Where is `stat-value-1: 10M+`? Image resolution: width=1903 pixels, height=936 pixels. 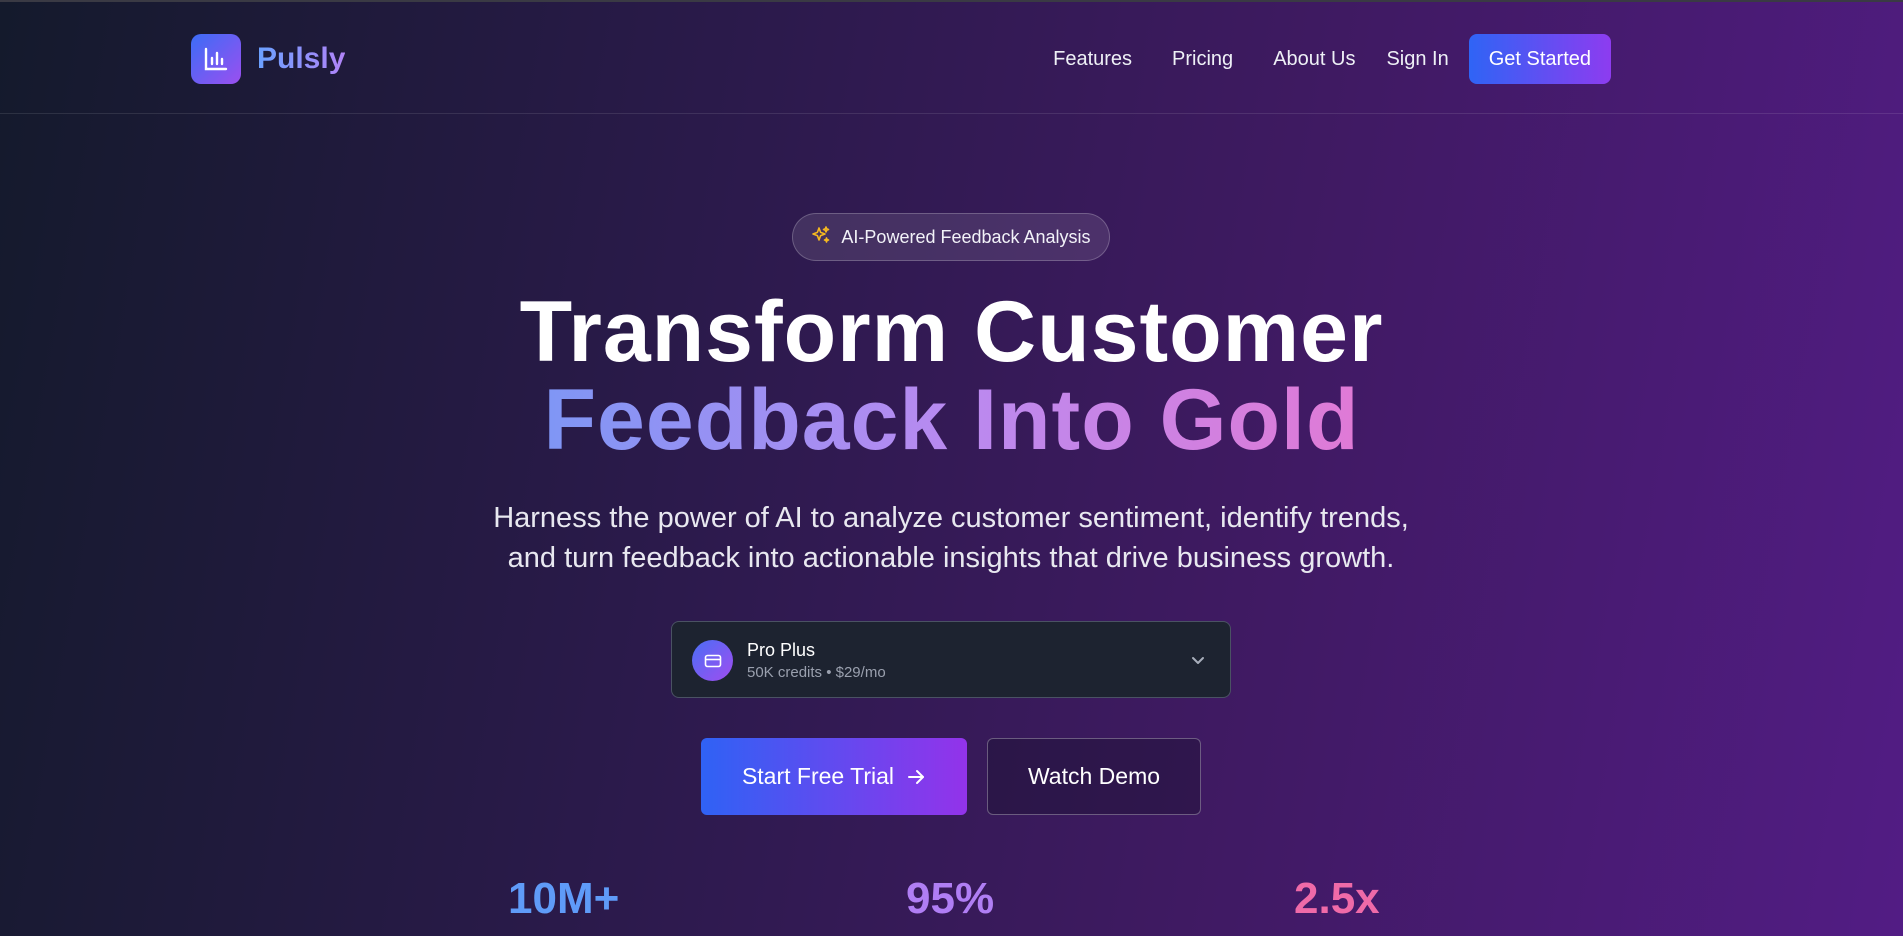
stat-value-1: 10M+ is located at coordinates (564, 898).